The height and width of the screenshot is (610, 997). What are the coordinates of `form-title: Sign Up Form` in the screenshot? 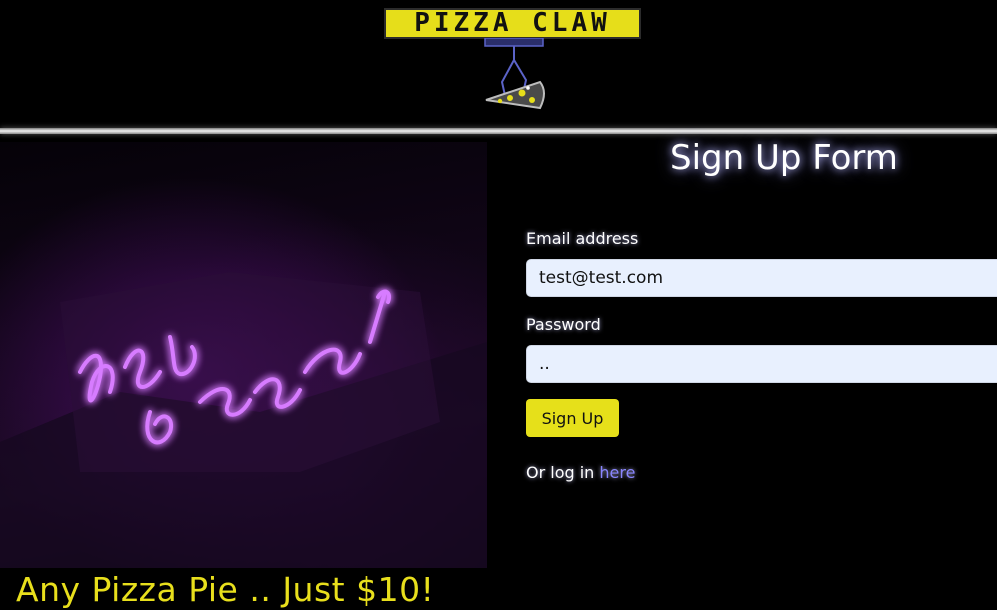 It's located at (784, 158).